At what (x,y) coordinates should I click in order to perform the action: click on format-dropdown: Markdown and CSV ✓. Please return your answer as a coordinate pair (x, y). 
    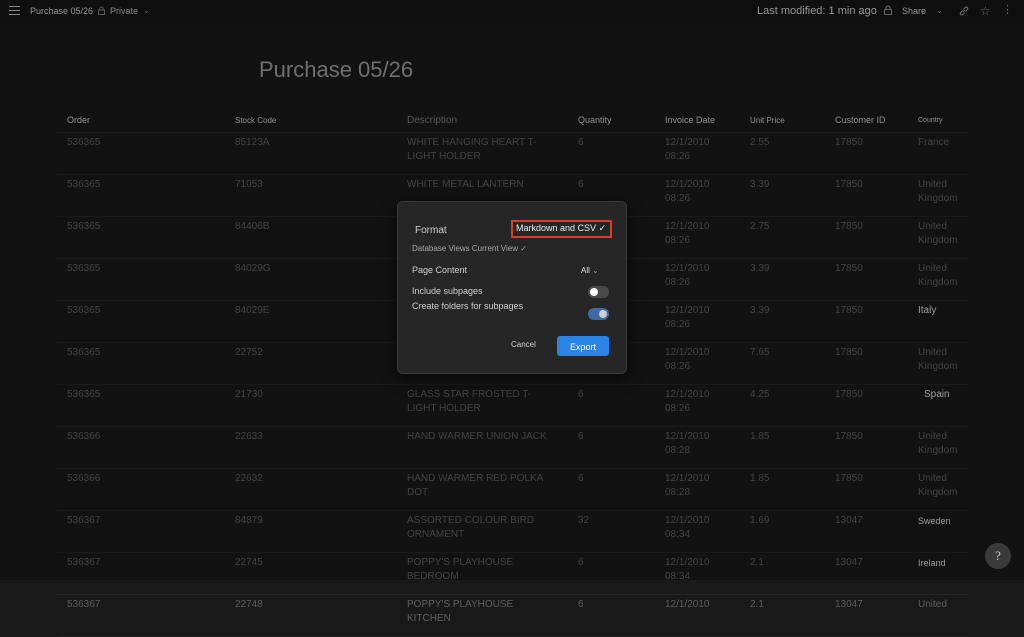
    Looking at the image, I should click on (561, 228).